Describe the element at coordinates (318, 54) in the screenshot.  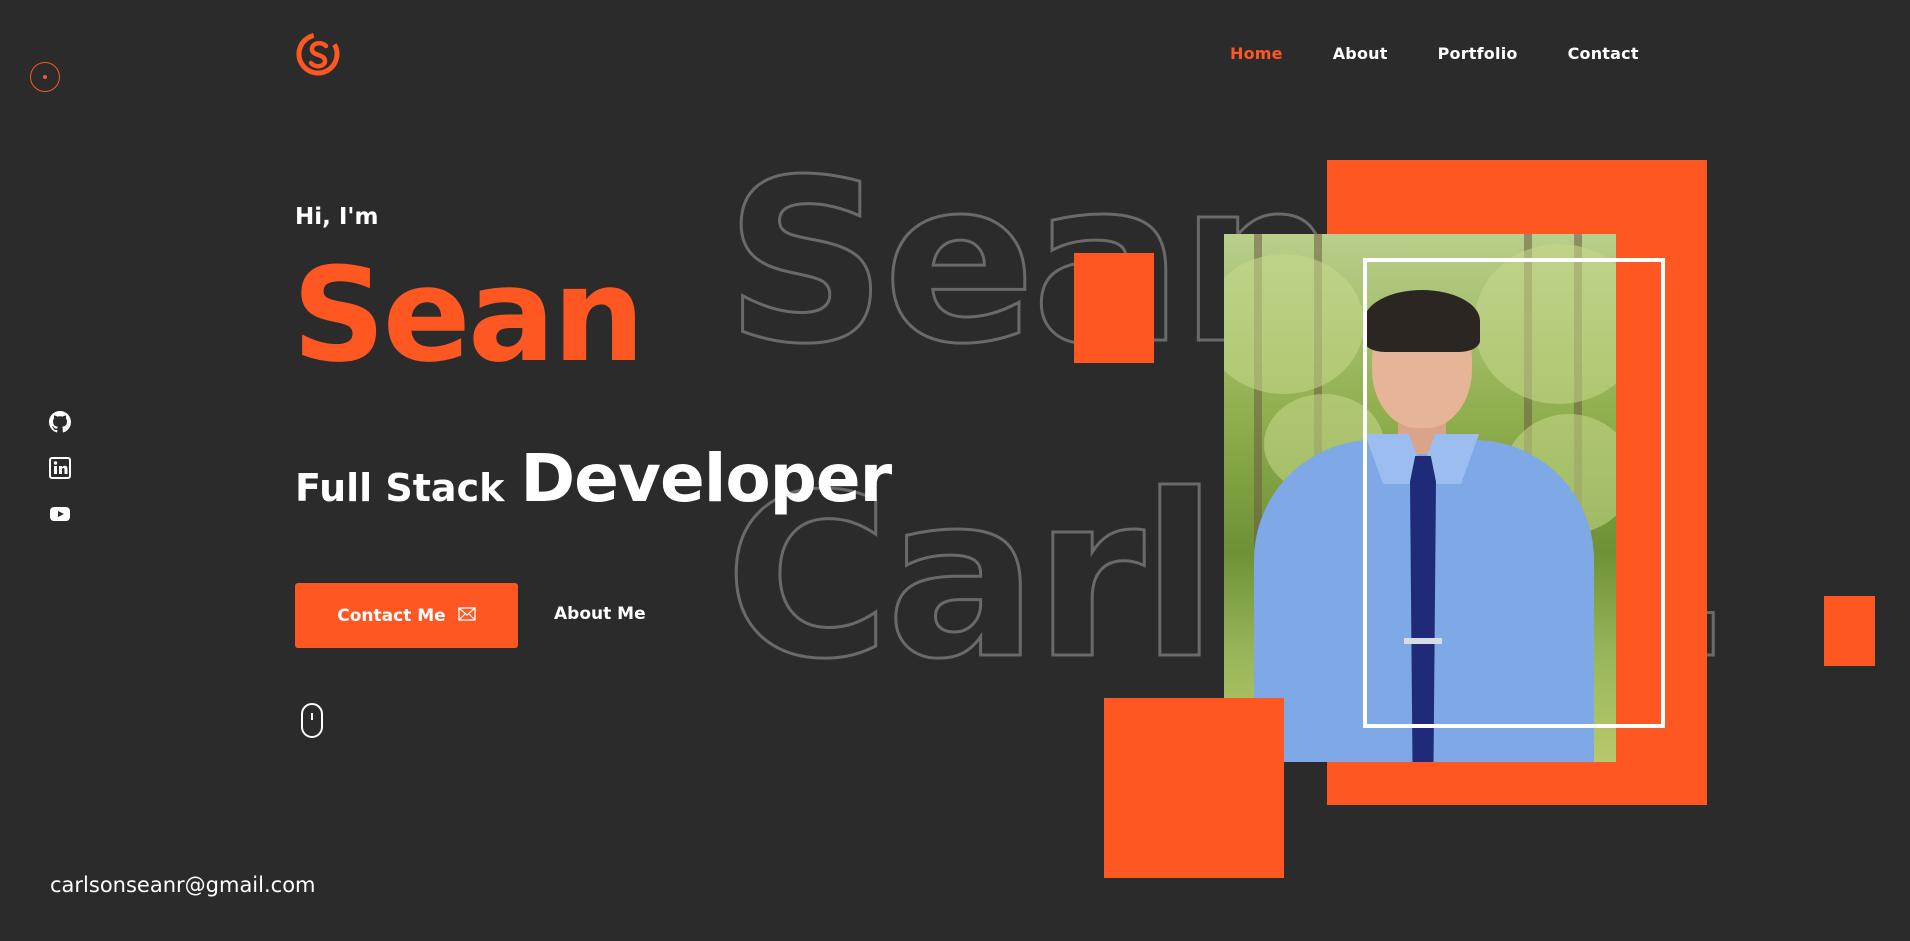
I see `cs-logo-icon` at that location.